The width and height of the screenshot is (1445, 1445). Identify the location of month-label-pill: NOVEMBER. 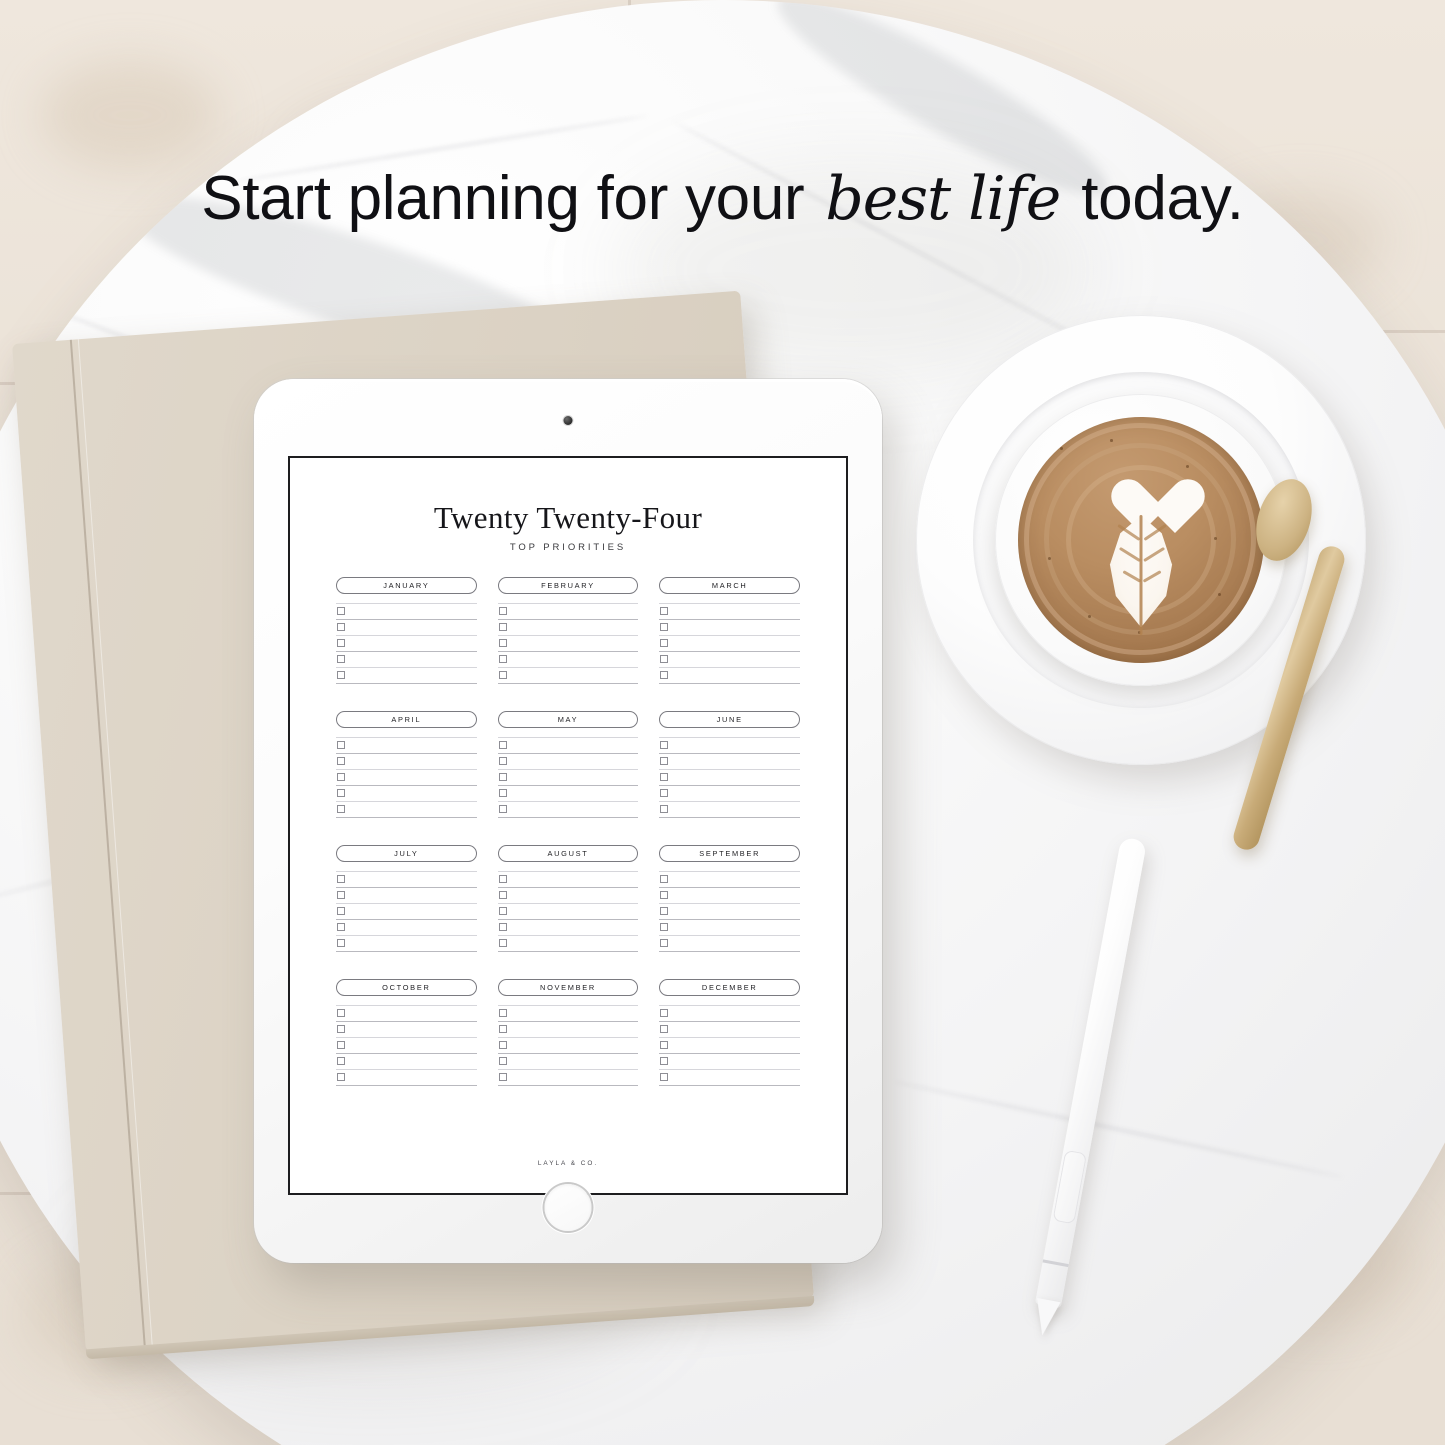
(568, 987).